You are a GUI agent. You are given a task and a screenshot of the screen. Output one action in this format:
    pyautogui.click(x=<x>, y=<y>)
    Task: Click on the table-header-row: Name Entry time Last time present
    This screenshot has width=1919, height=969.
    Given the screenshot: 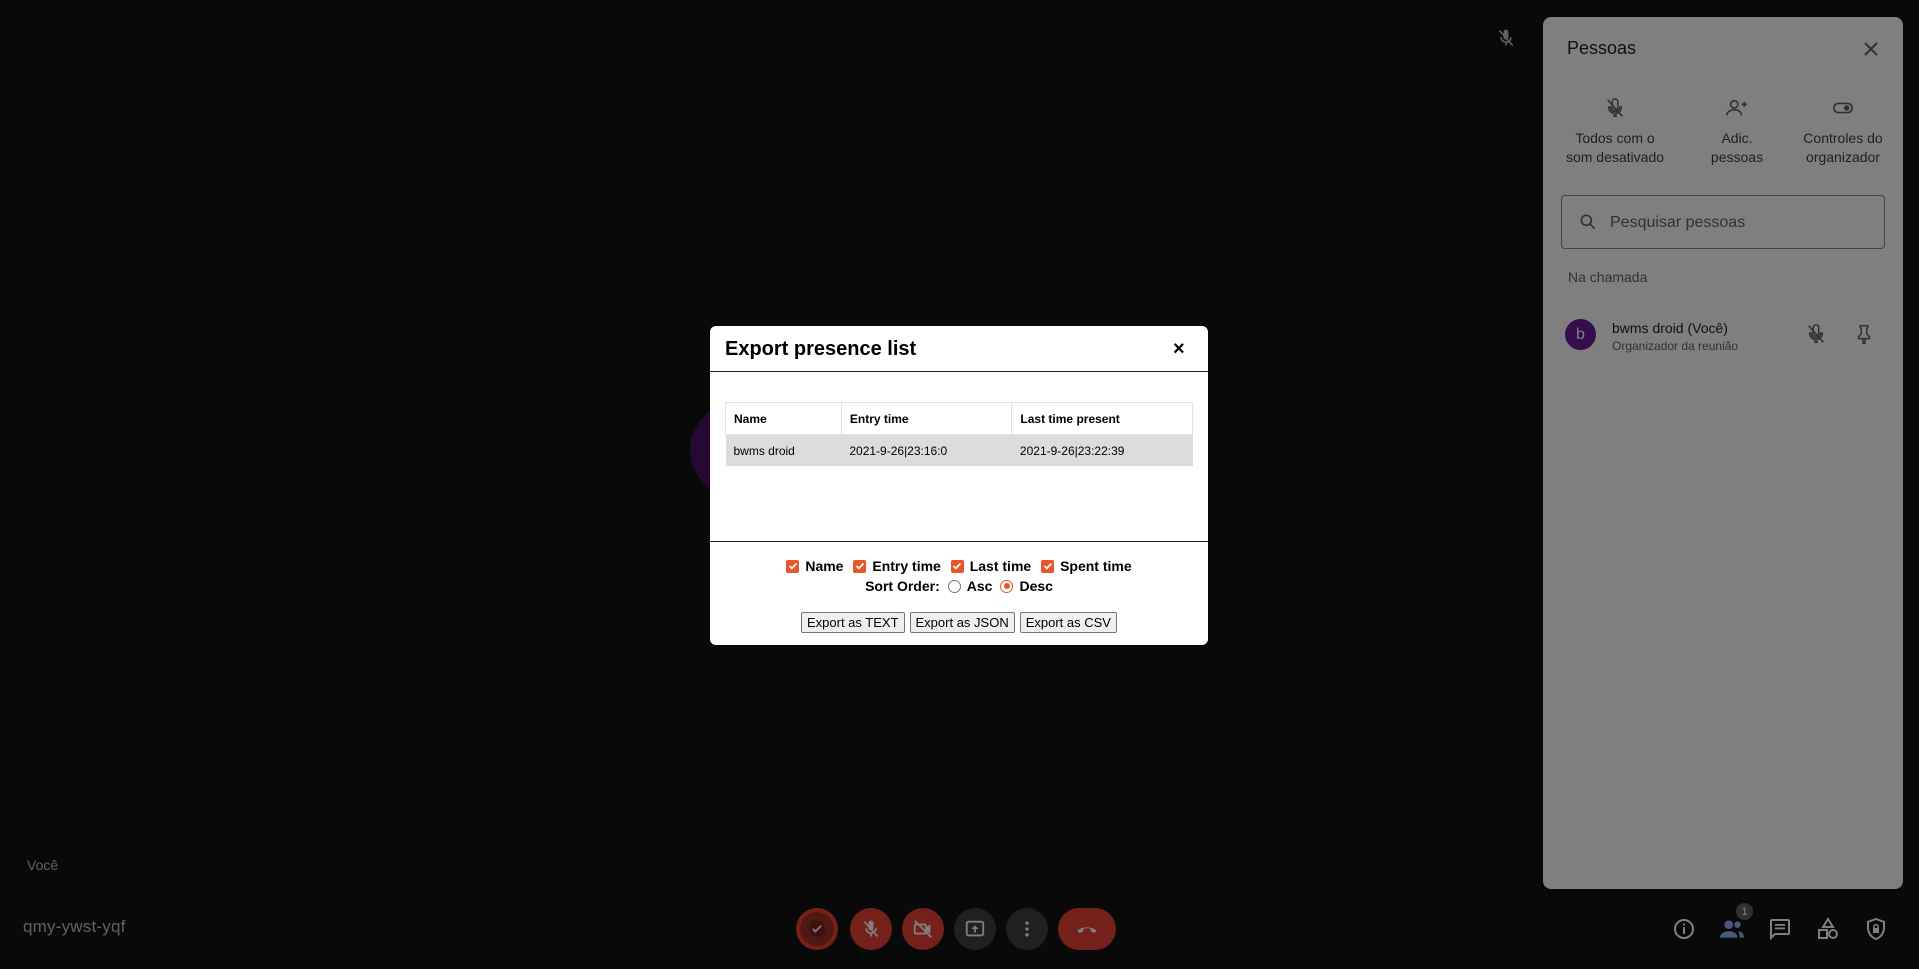 What is the action you would take?
    pyautogui.click(x=959, y=418)
    